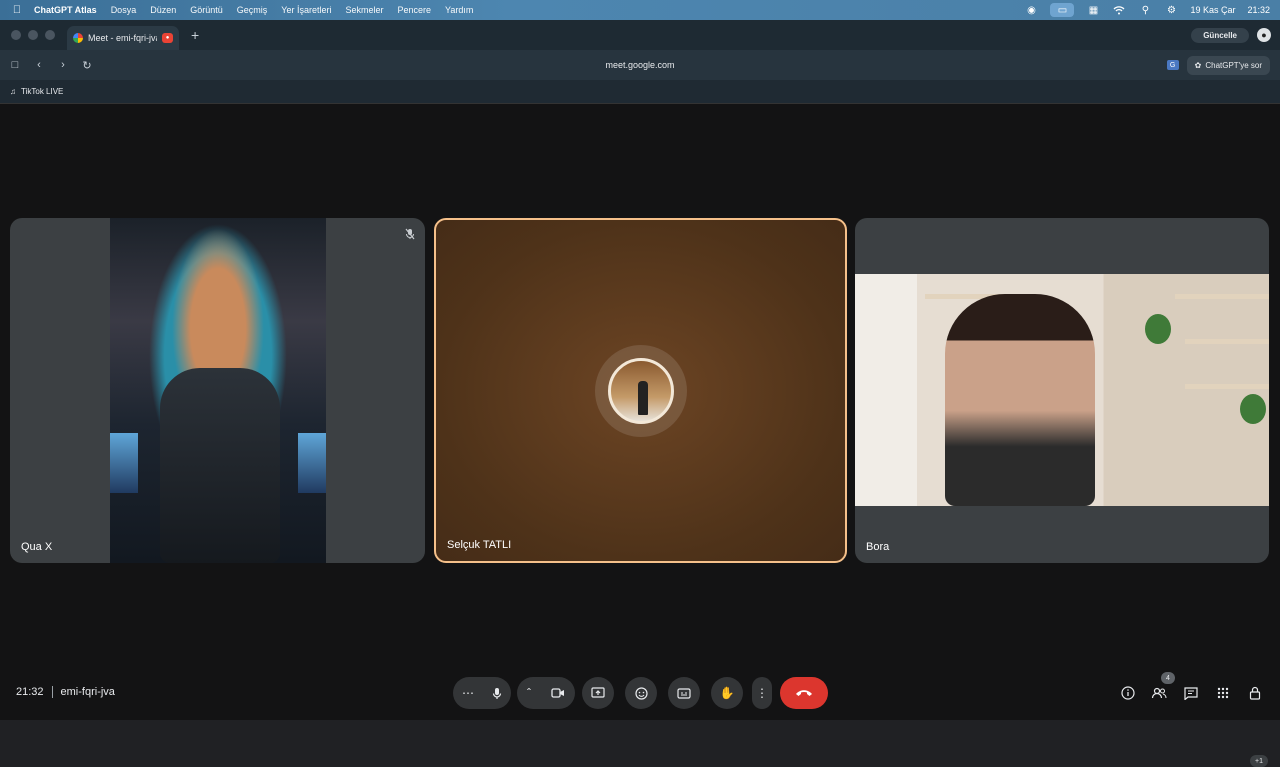  What do you see at coordinates (87, 65) in the screenshot?
I see `reload-button: ↻` at bounding box center [87, 65].